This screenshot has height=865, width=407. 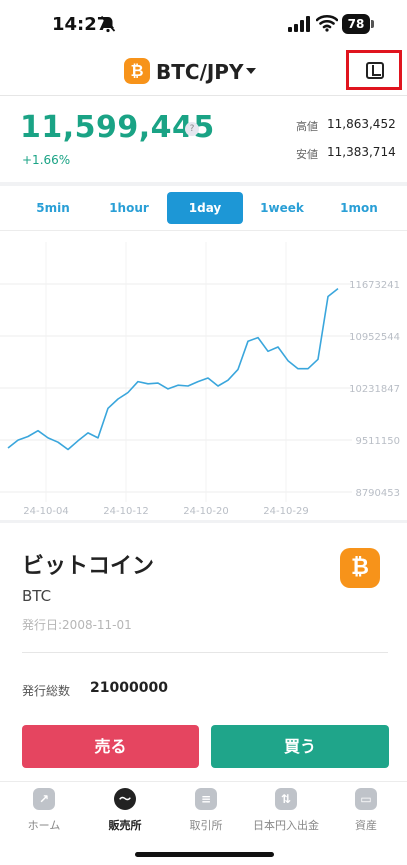 What do you see at coordinates (282, 208) in the screenshot?
I see `tab-1week: 1week` at bounding box center [282, 208].